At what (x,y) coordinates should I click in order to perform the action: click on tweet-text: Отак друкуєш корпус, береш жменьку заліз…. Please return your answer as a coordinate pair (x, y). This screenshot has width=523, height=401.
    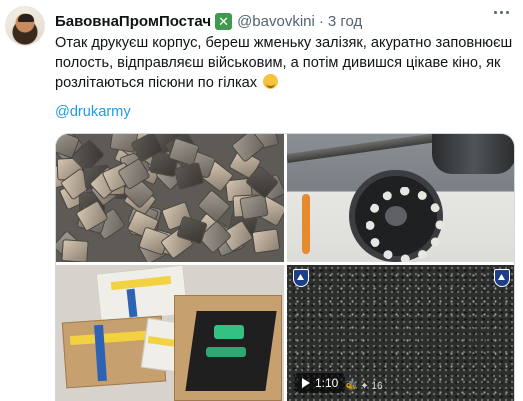
    Looking at the image, I should click on (285, 63).